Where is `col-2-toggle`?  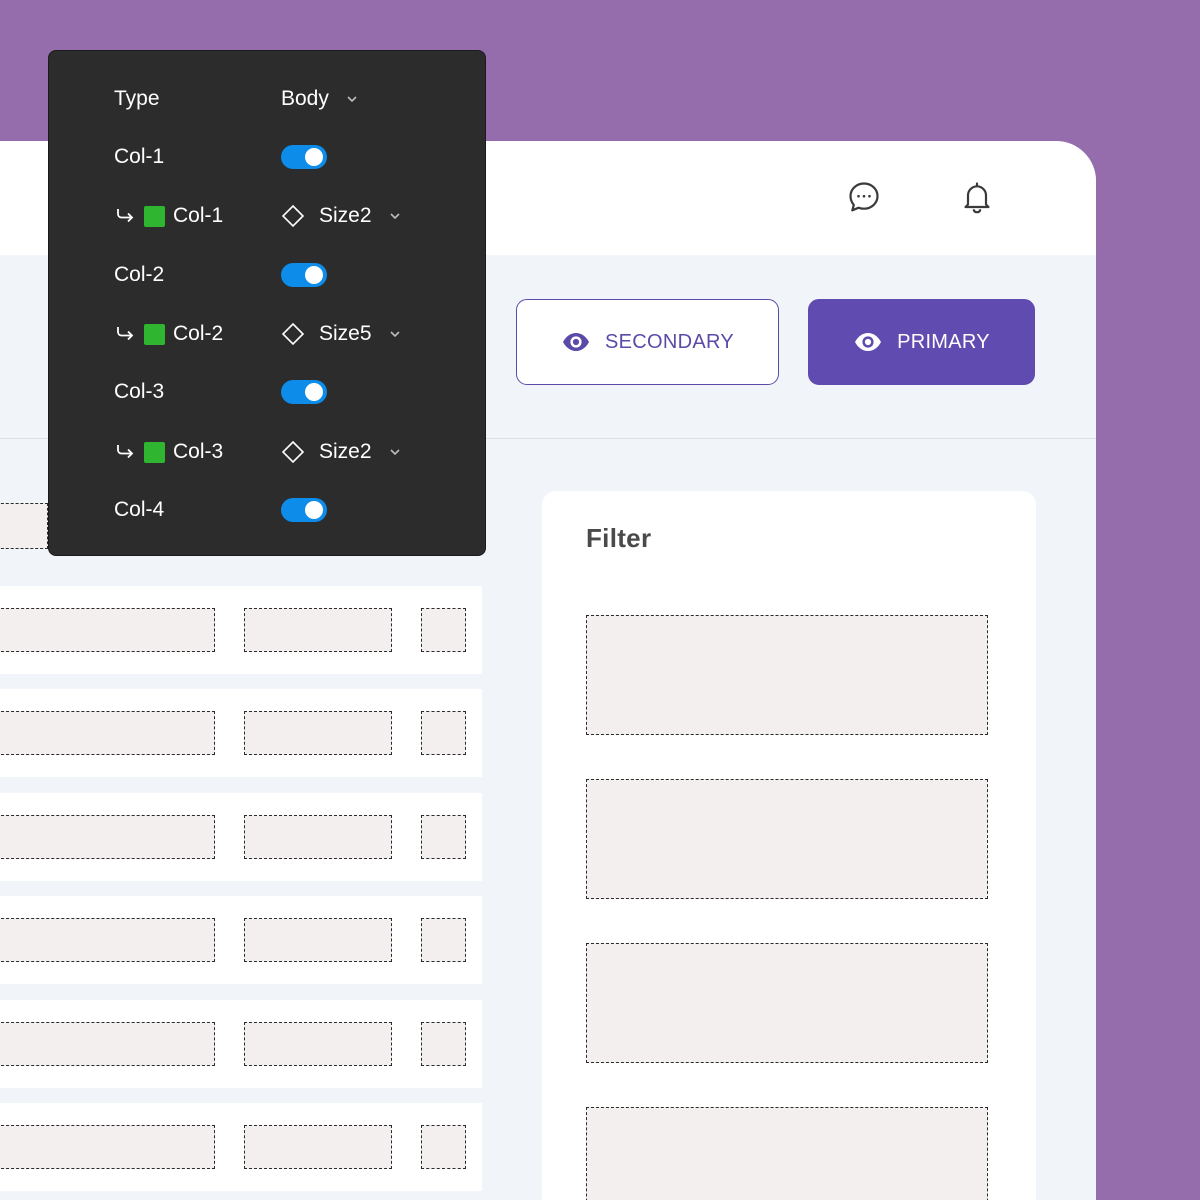 col-2-toggle is located at coordinates (304, 275).